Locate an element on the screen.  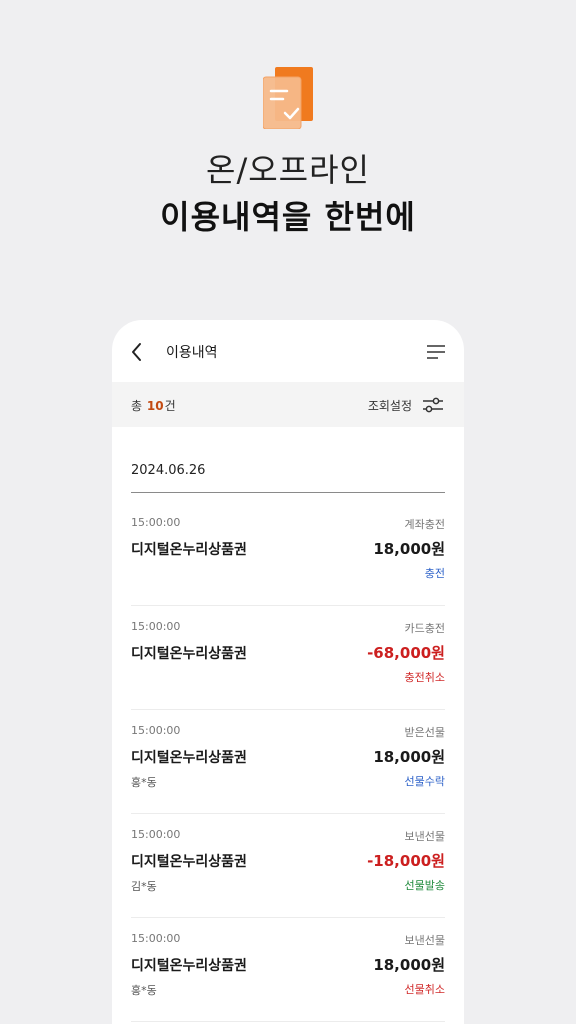
headline-line1: 온/오프라인 is located at coordinates (288, 170).